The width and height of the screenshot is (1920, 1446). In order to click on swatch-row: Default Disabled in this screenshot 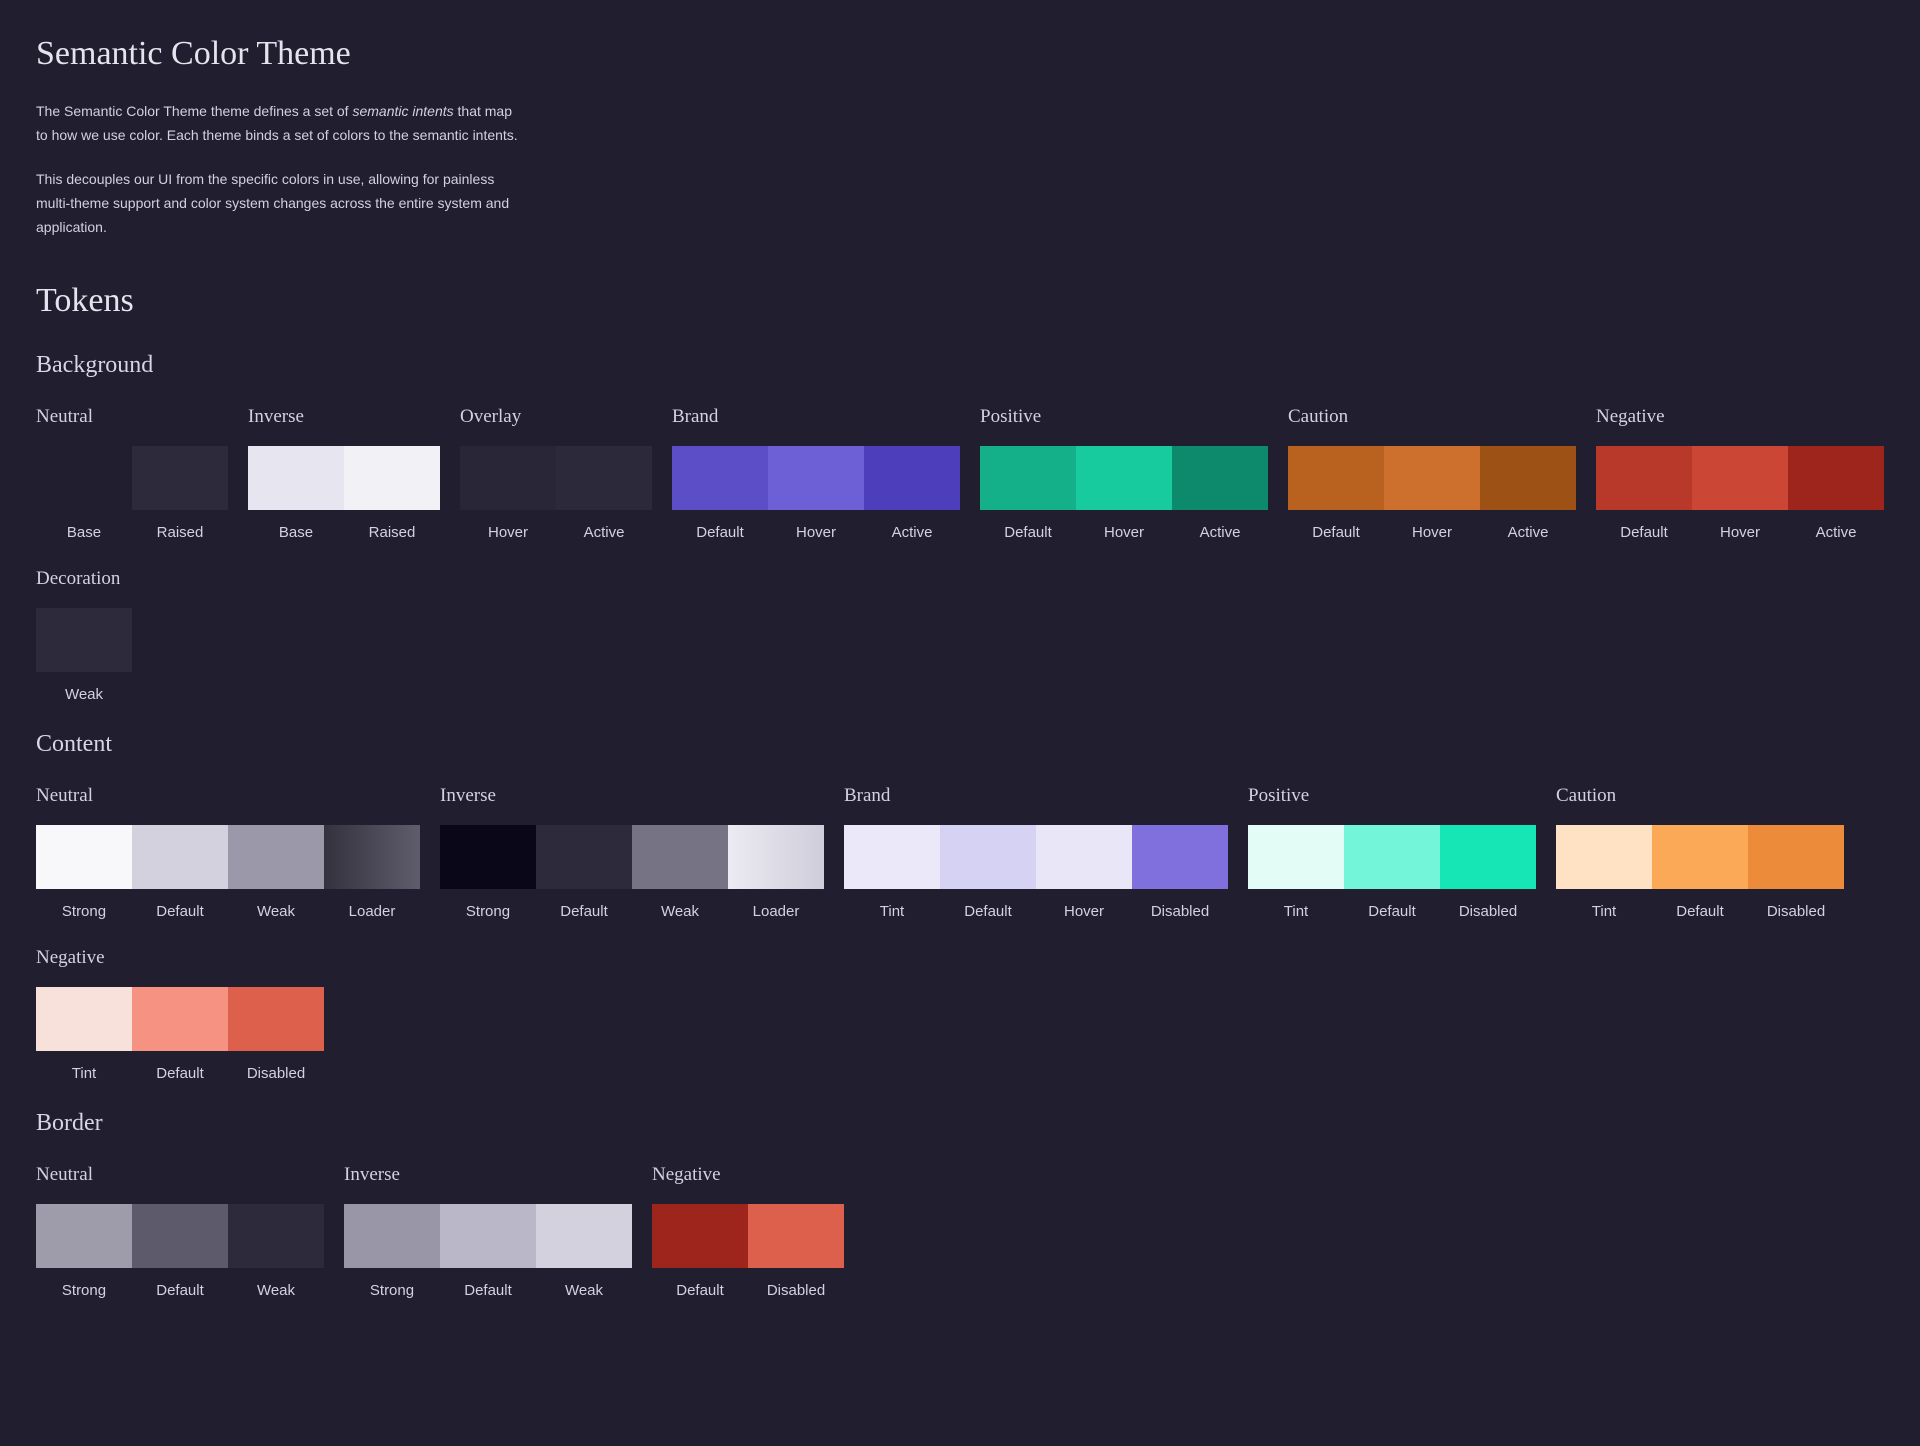, I will do `click(748, 1252)`.